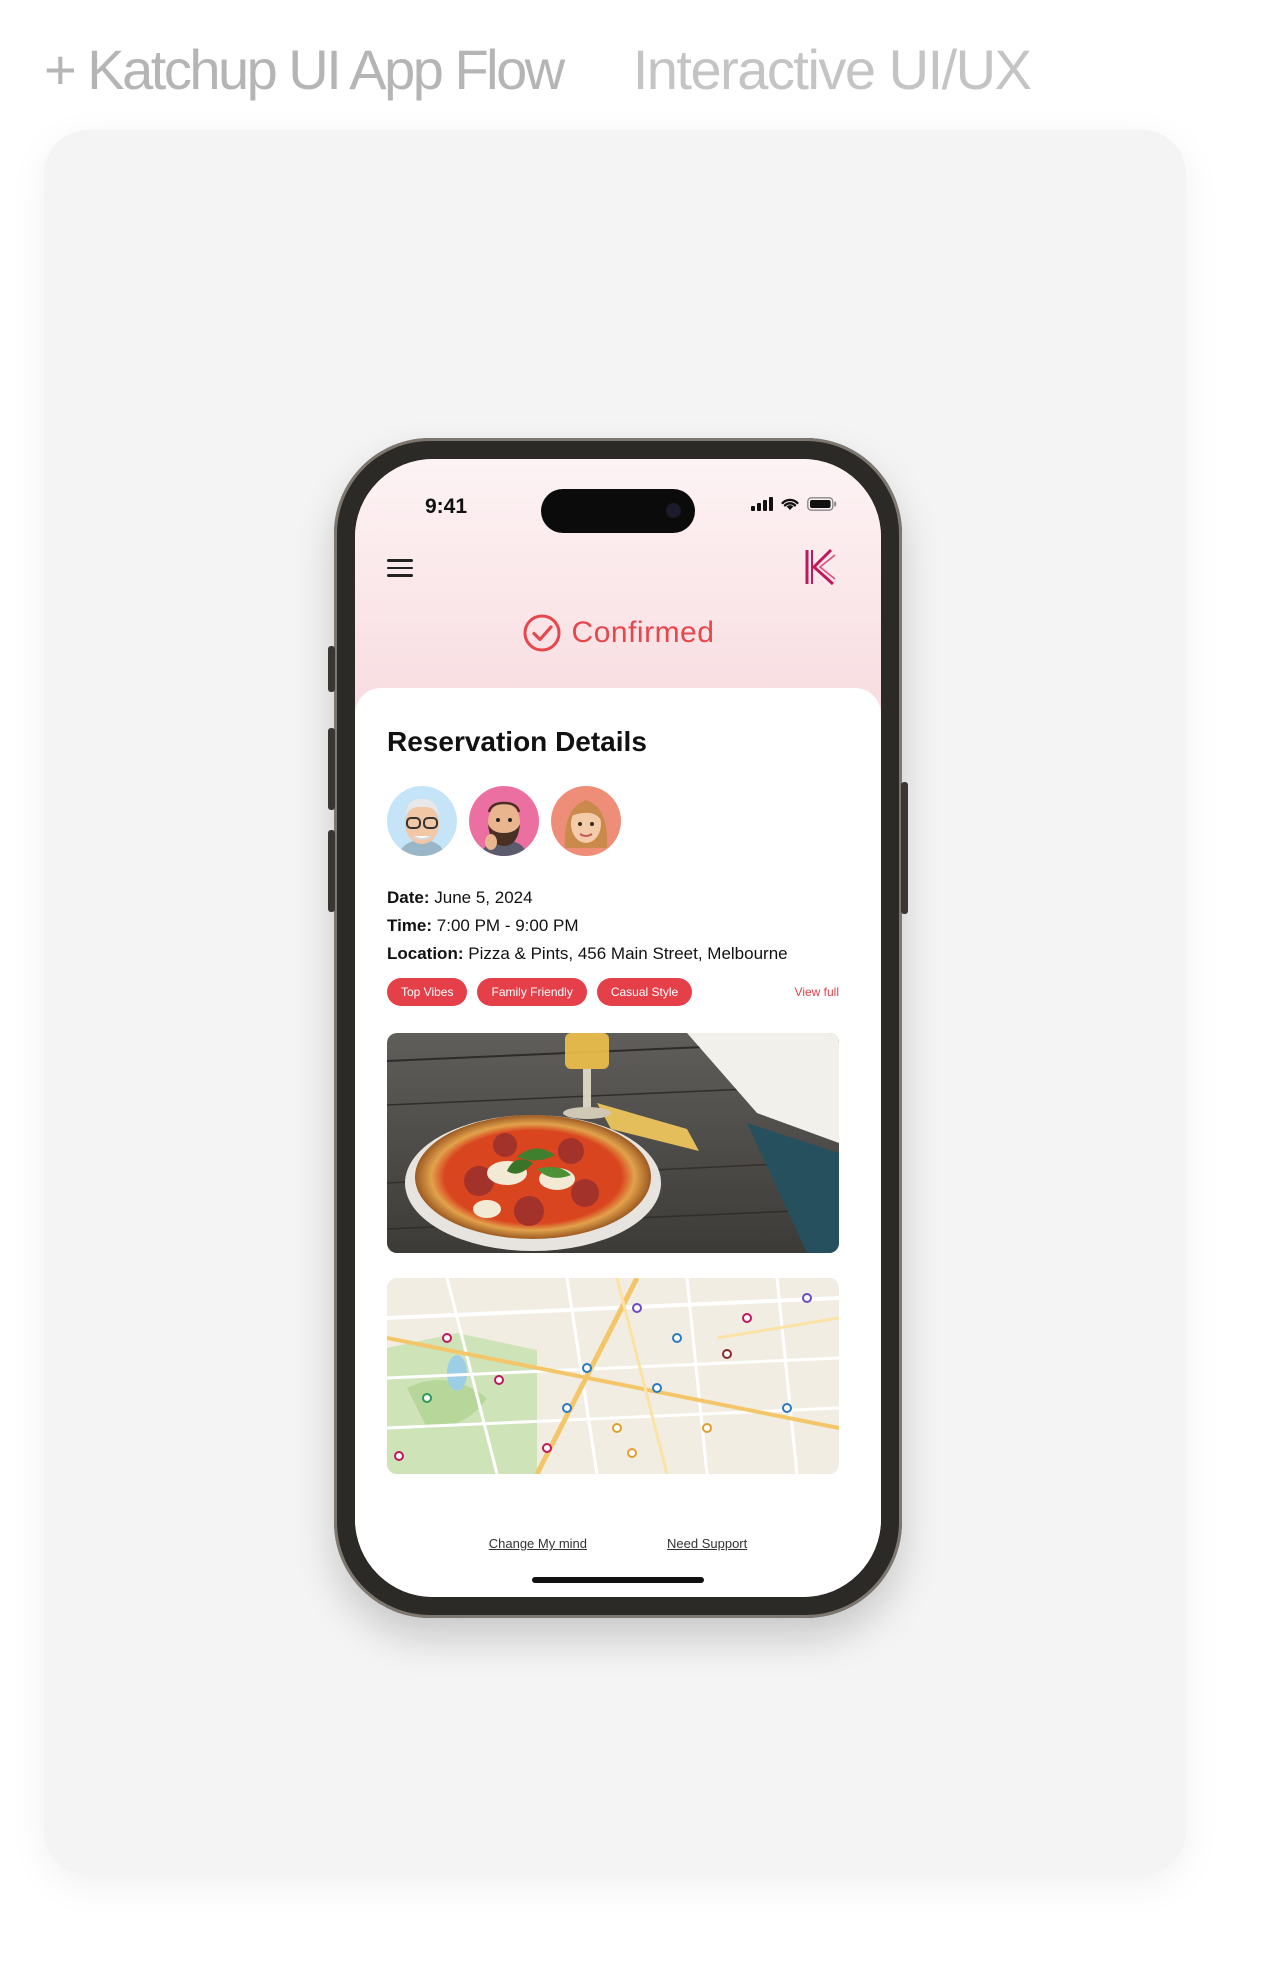 This screenshot has height=1967, width=1274. What do you see at coordinates (820, 567) in the screenshot?
I see `katchup-logo-icon` at bounding box center [820, 567].